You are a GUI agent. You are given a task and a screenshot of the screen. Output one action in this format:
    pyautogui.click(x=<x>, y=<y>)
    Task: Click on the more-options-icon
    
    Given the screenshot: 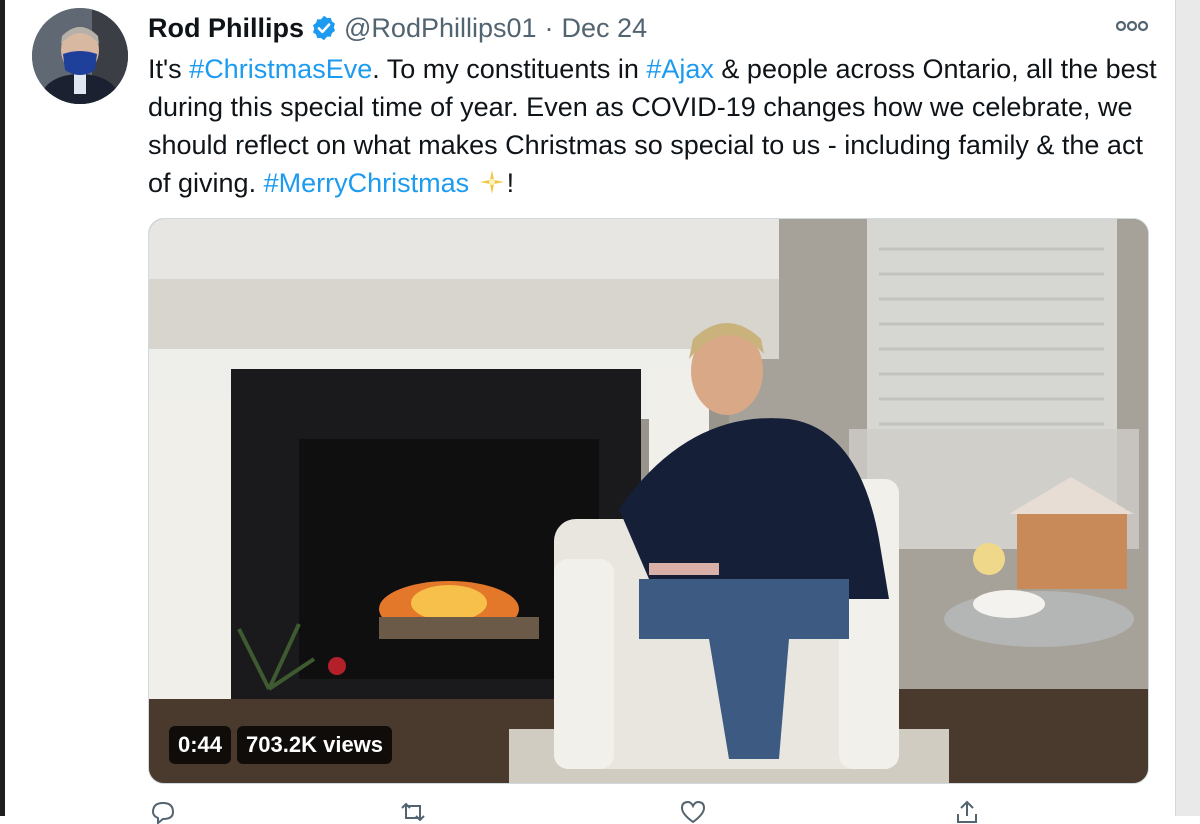 What is the action you would take?
    pyautogui.click(x=1132, y=26)
    